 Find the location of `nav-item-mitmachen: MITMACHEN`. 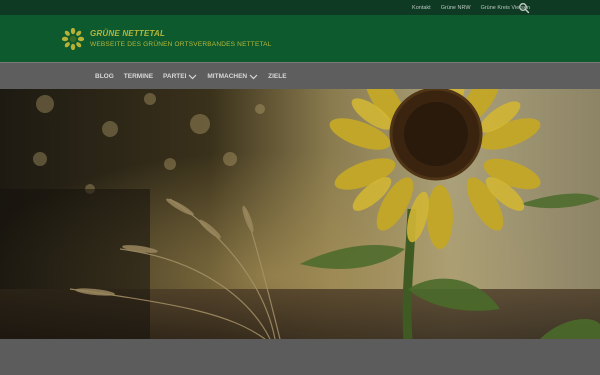

nav-item-mitmachen: MITMACHEN is located at coordinates (232, 76).